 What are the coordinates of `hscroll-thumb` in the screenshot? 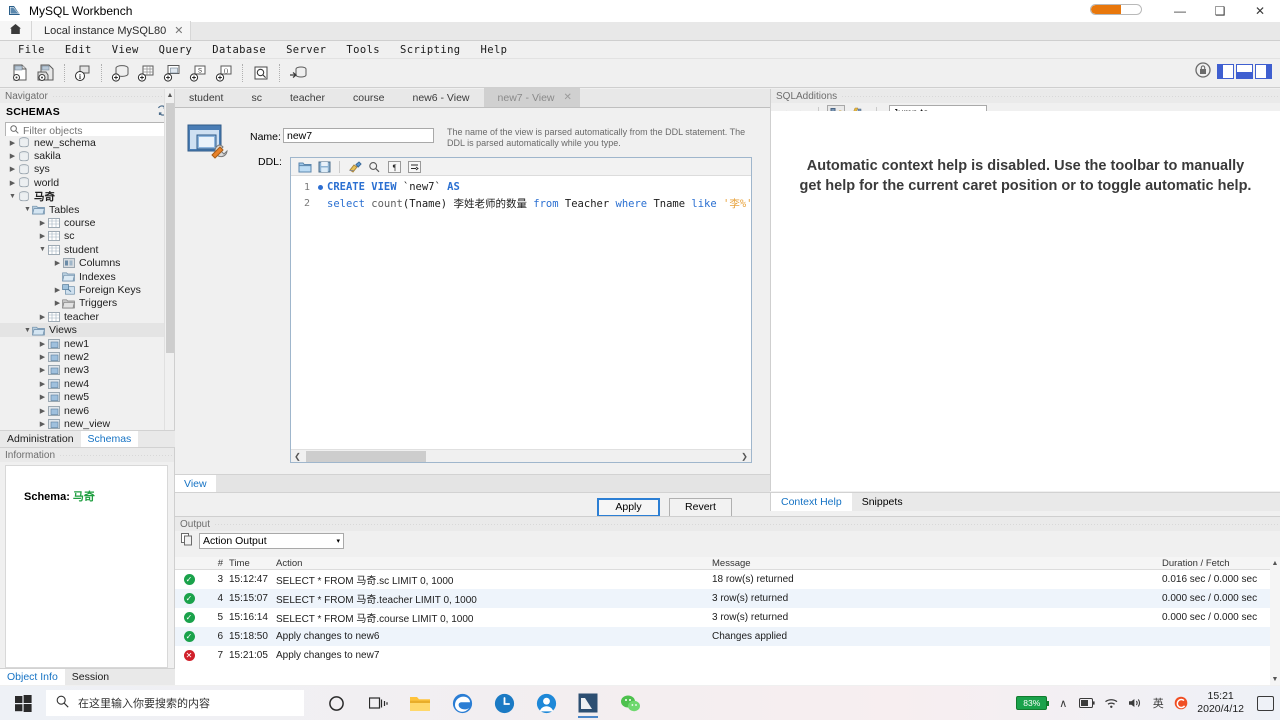 It's located at (366, 456).